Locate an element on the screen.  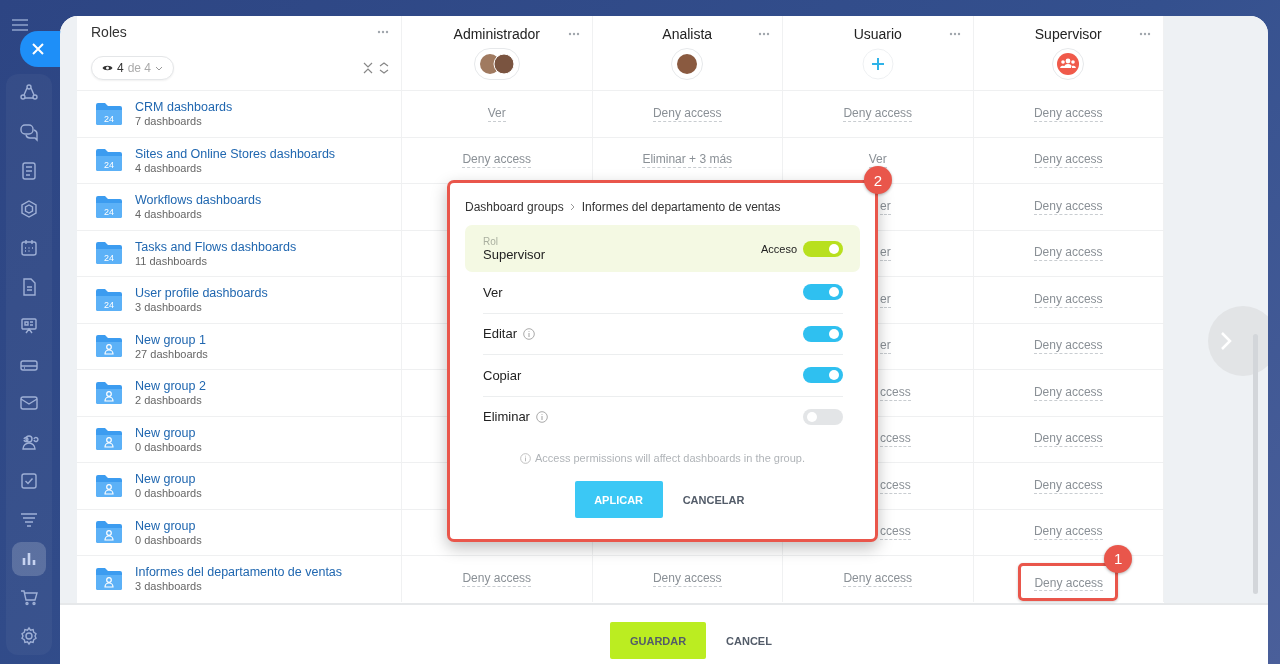
role-column-title: Analista is located at coordinates (687, 34).